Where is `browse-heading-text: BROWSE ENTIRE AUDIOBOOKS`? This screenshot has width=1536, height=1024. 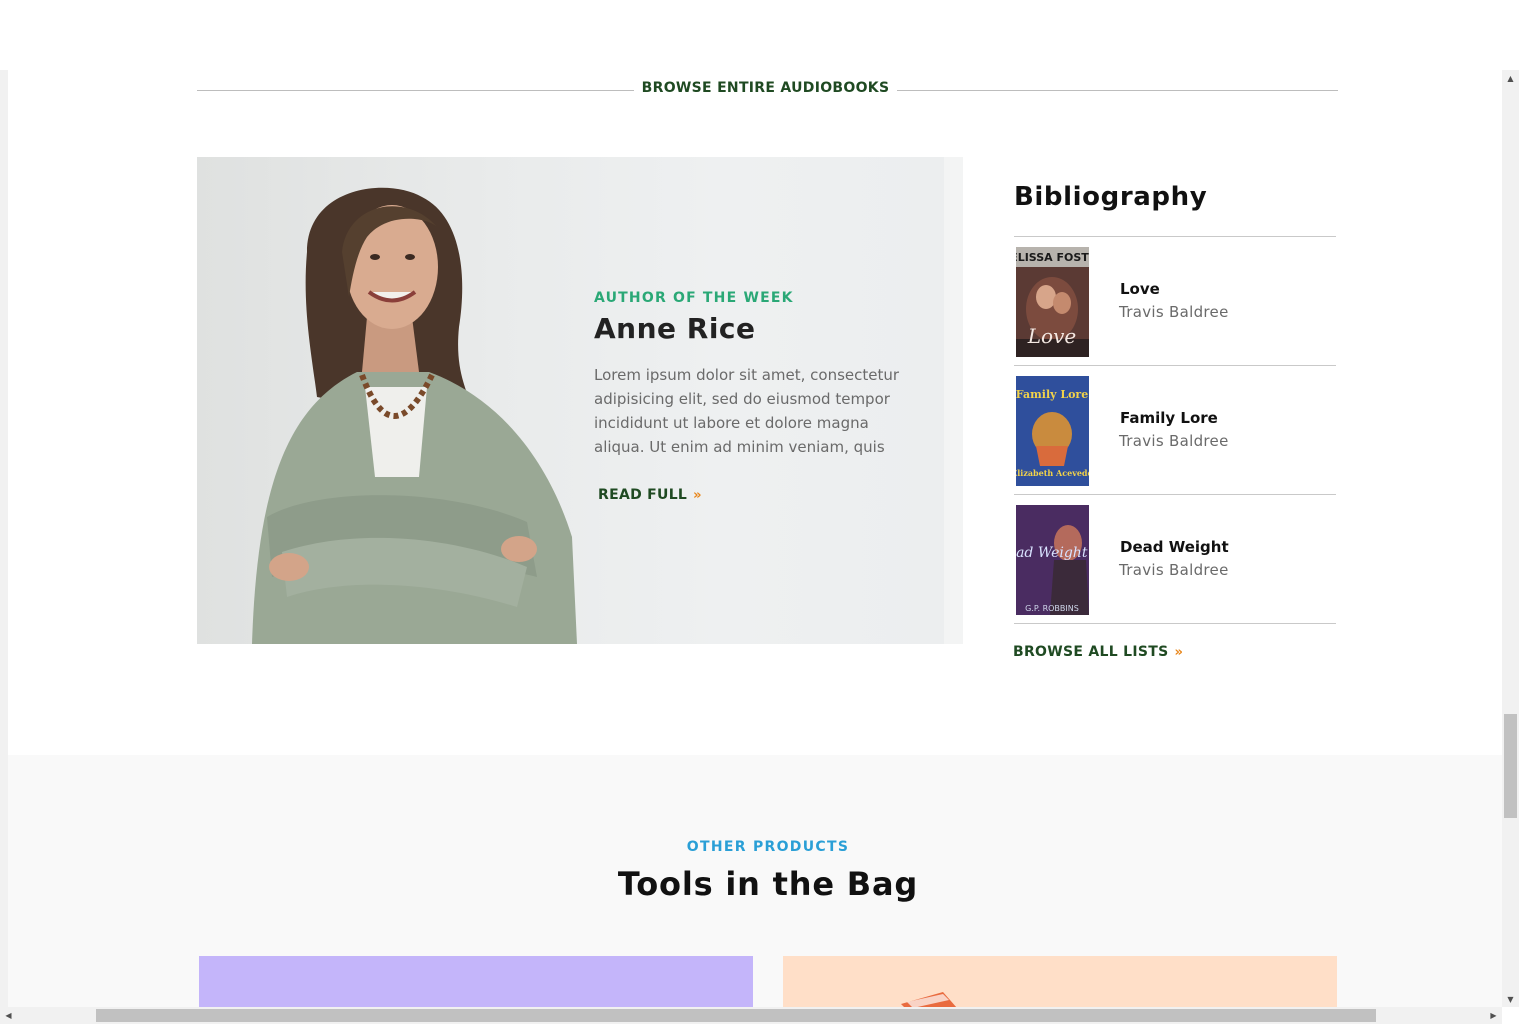
browse-heading-text: BROWSE ENTIRE AUDIOBOOKS is located at coordinates (765, 88).